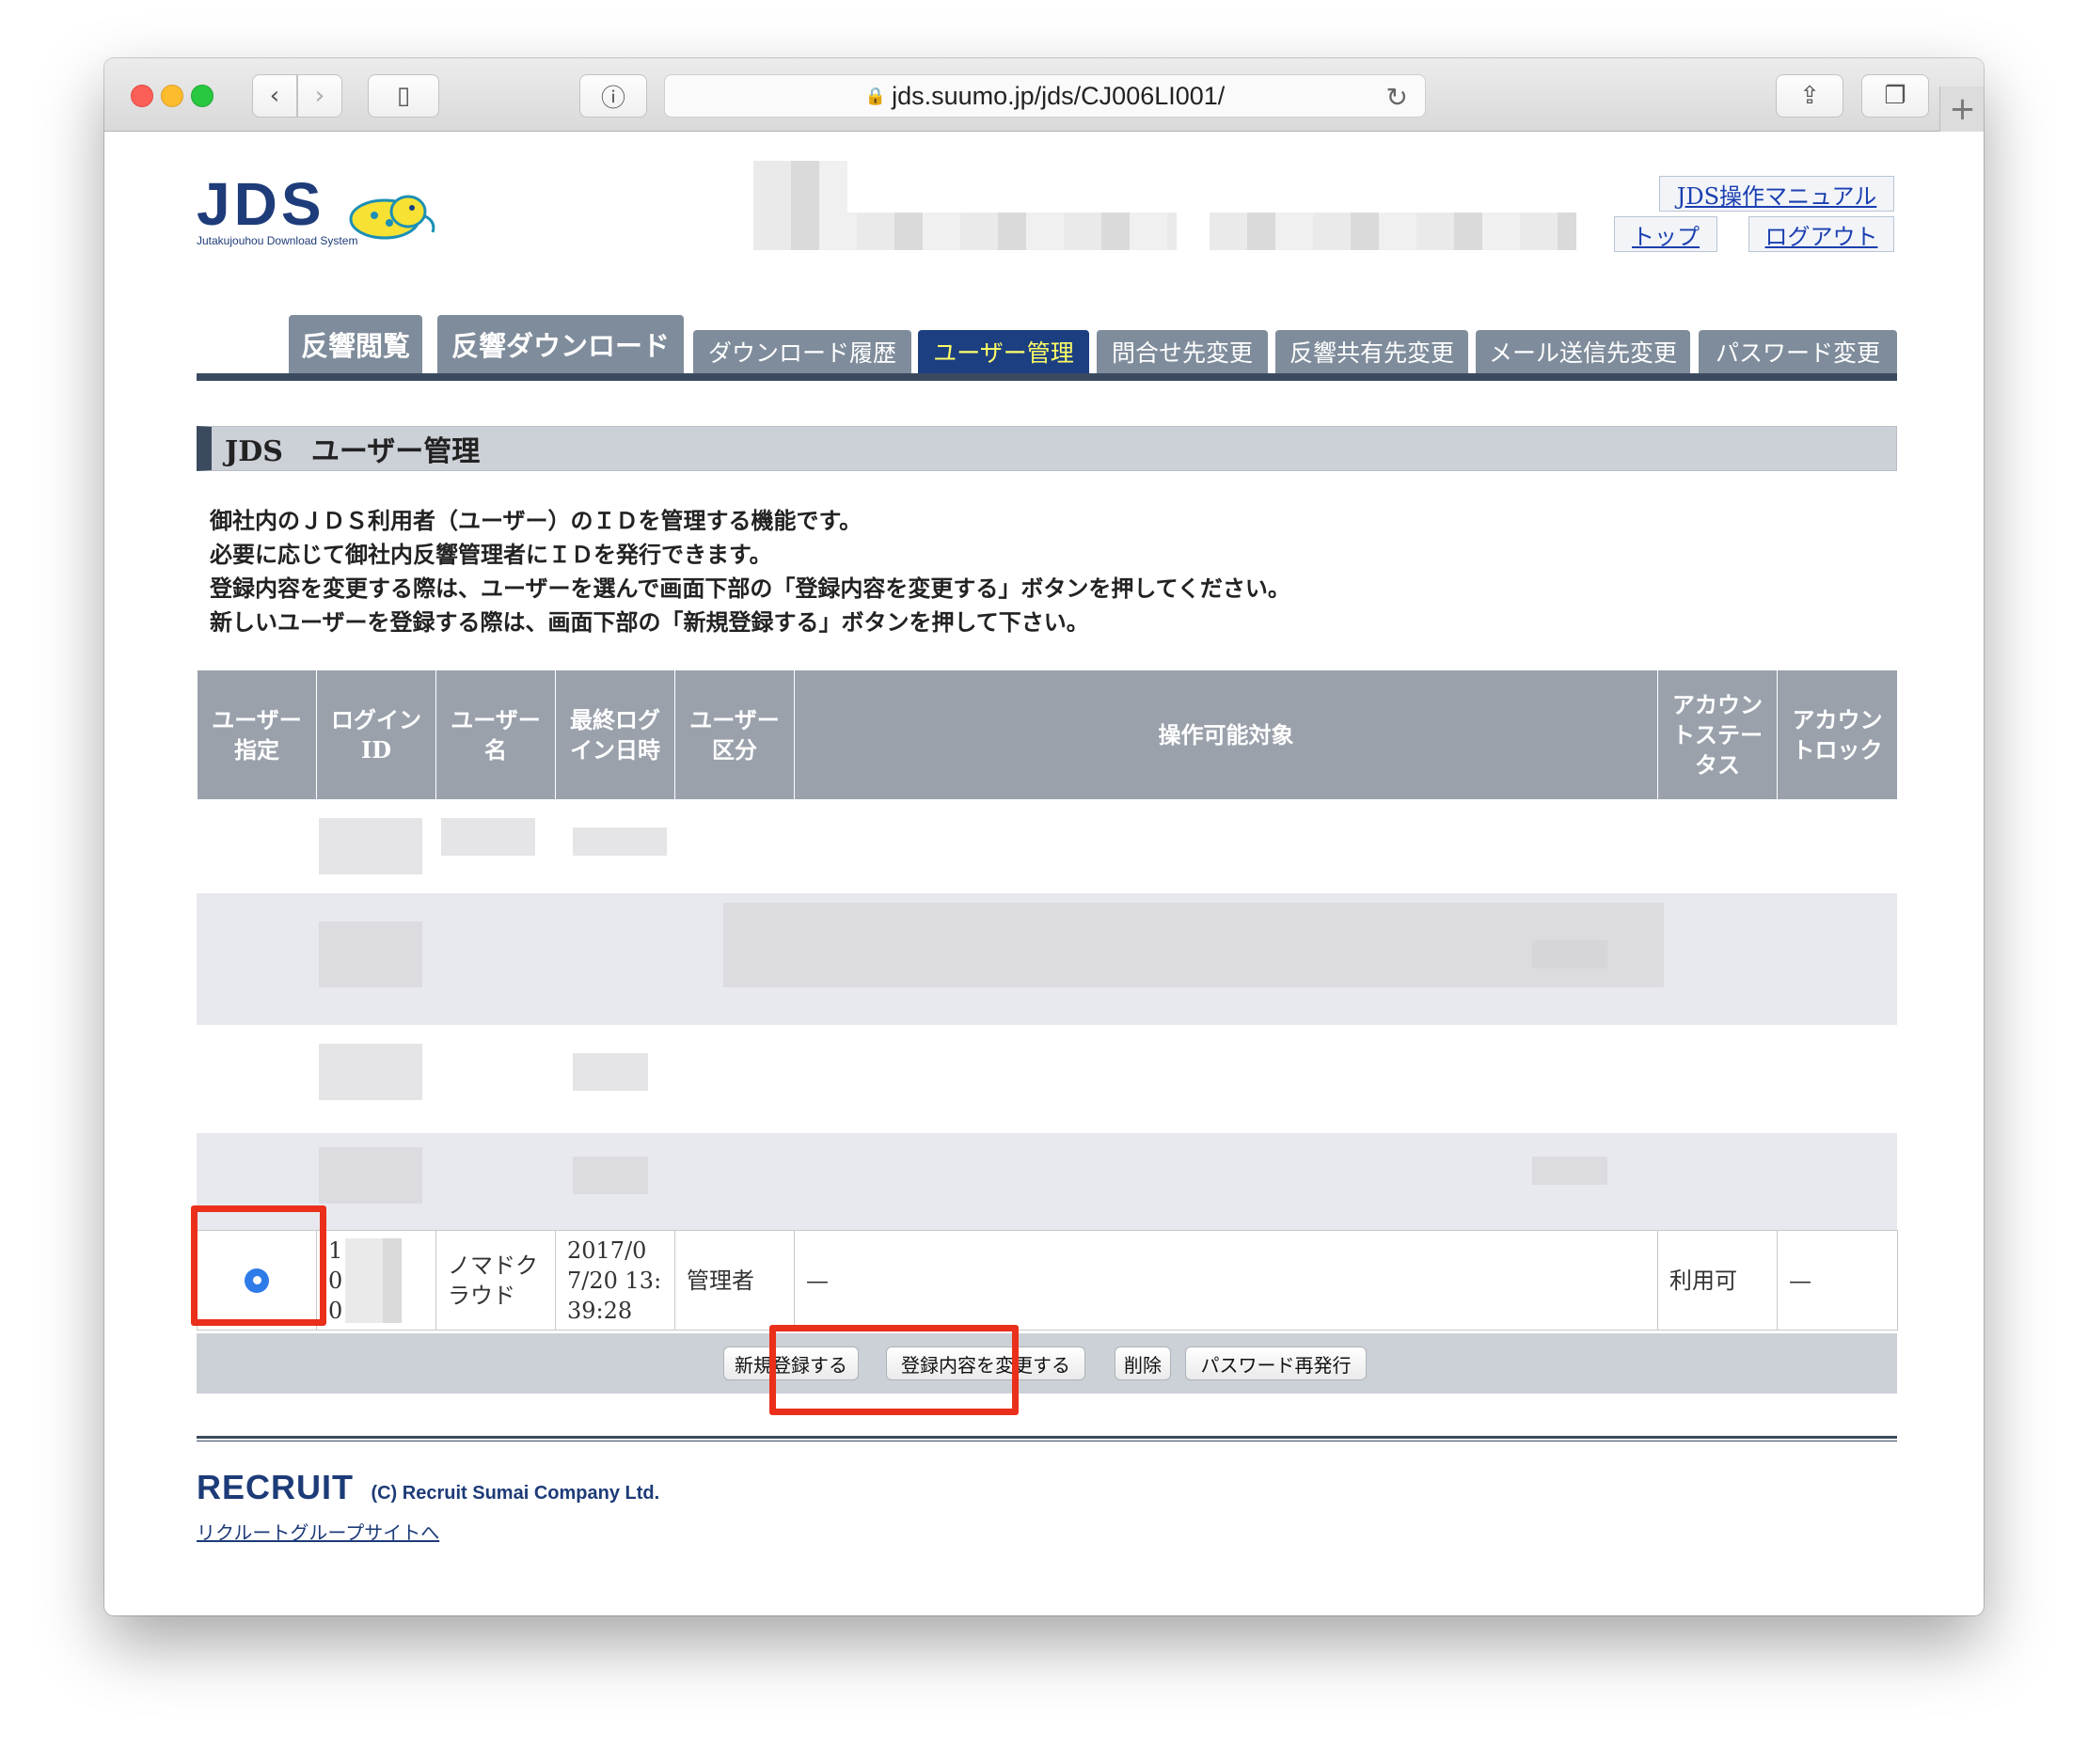 The width and height of the screenshot is (2088, 1764). I want to click on top-link: トップ, so click(1666, 234).